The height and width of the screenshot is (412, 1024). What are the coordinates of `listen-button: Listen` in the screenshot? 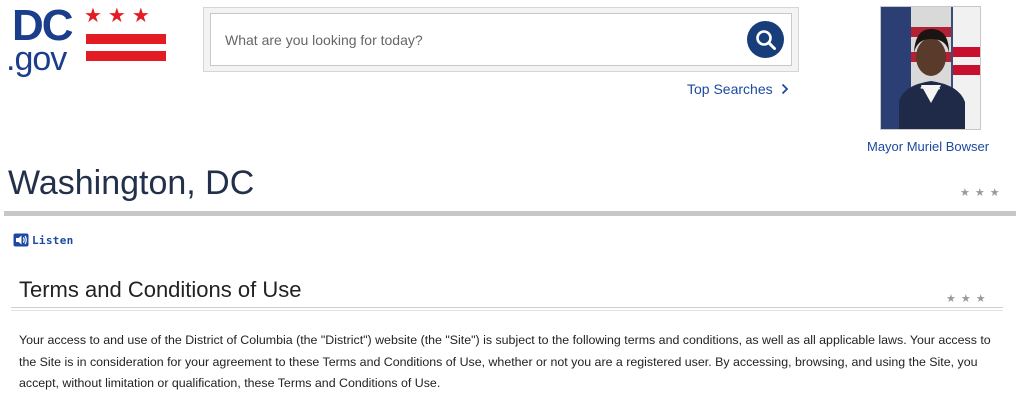 It's located at (43, 240).